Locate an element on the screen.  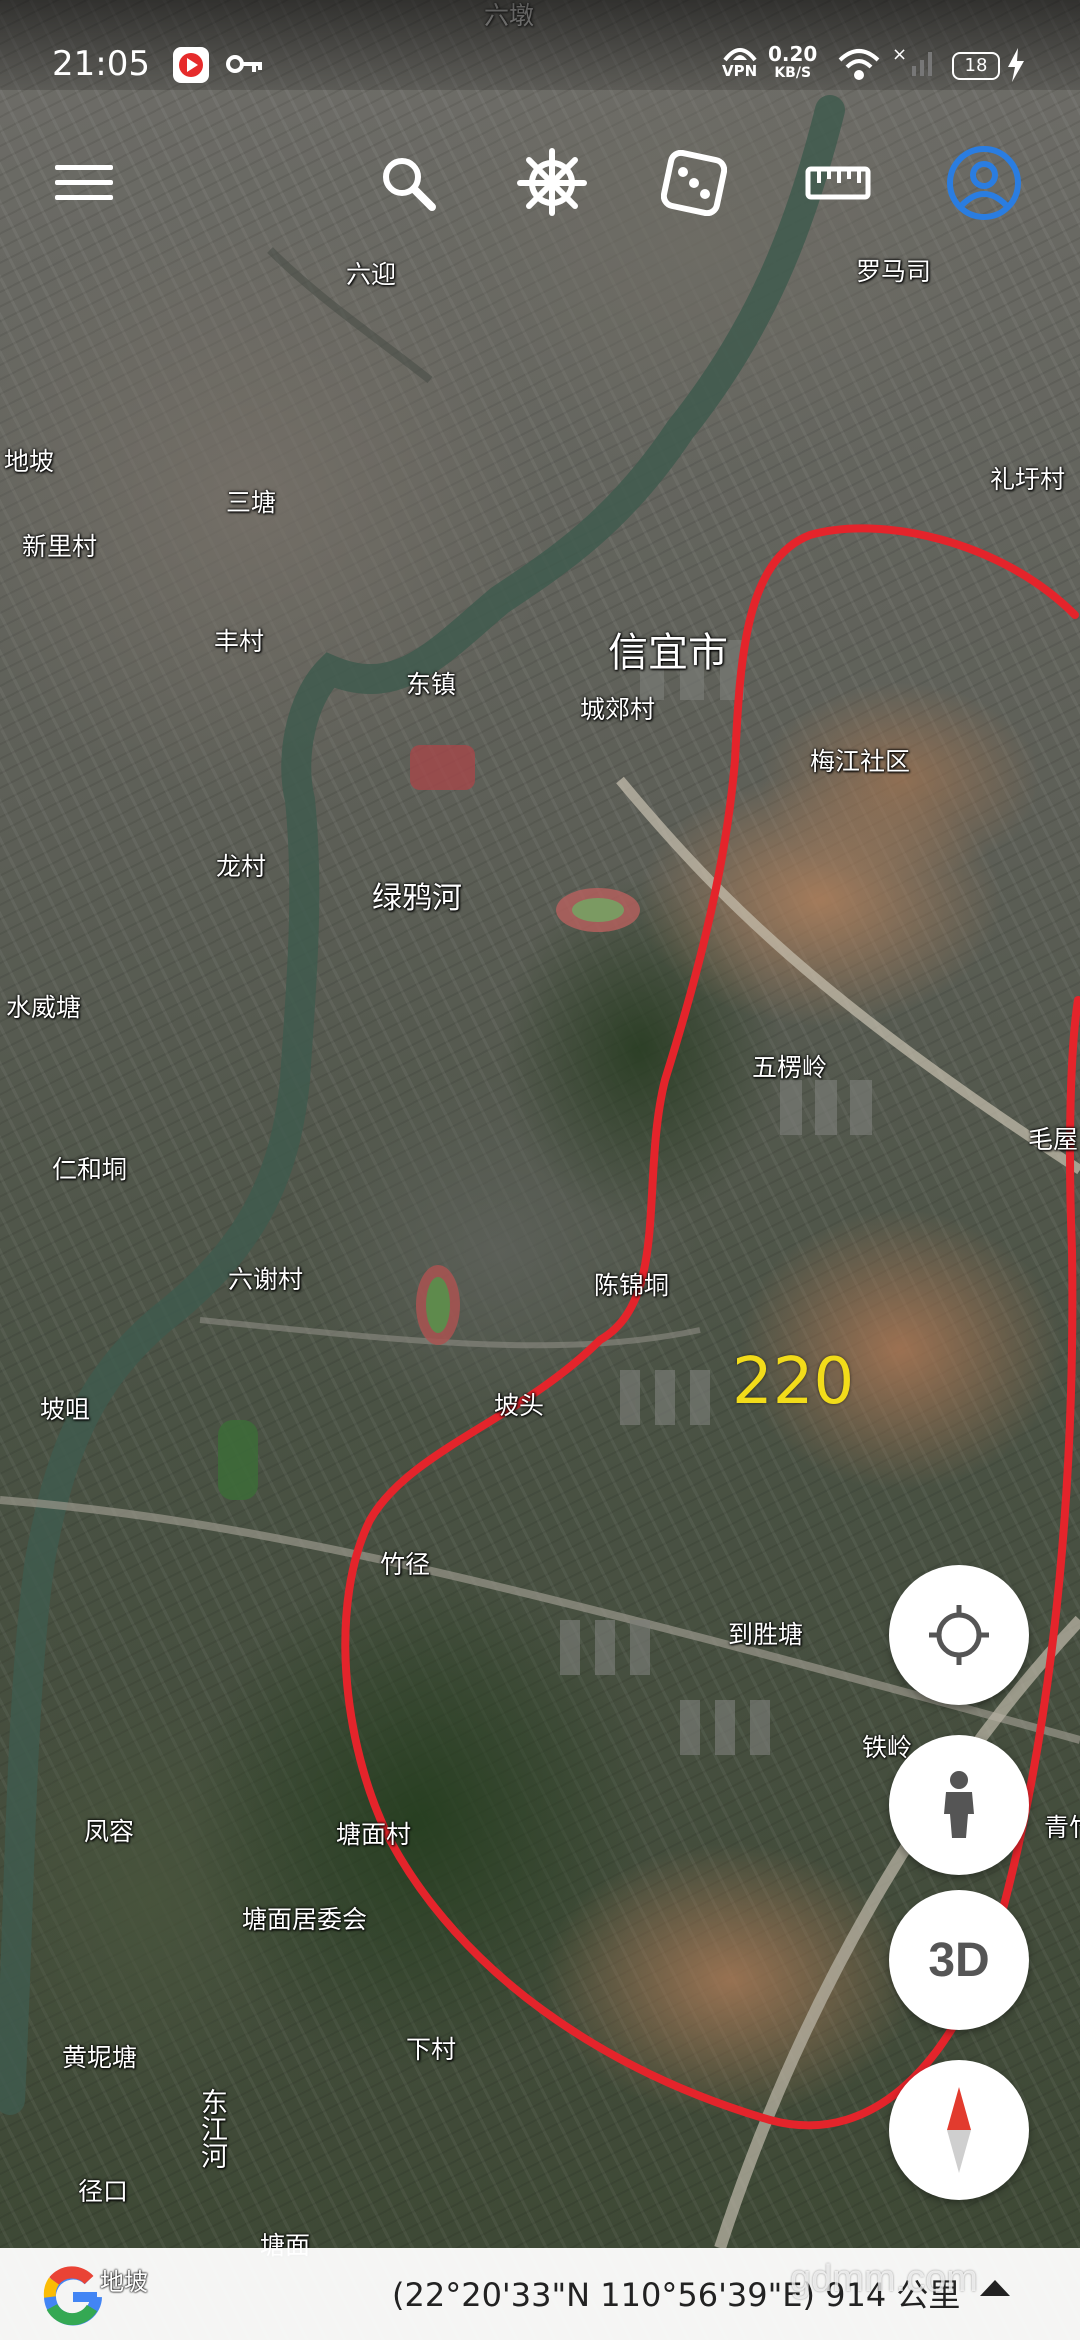
dice-icon is located at coordinates (694, 183).